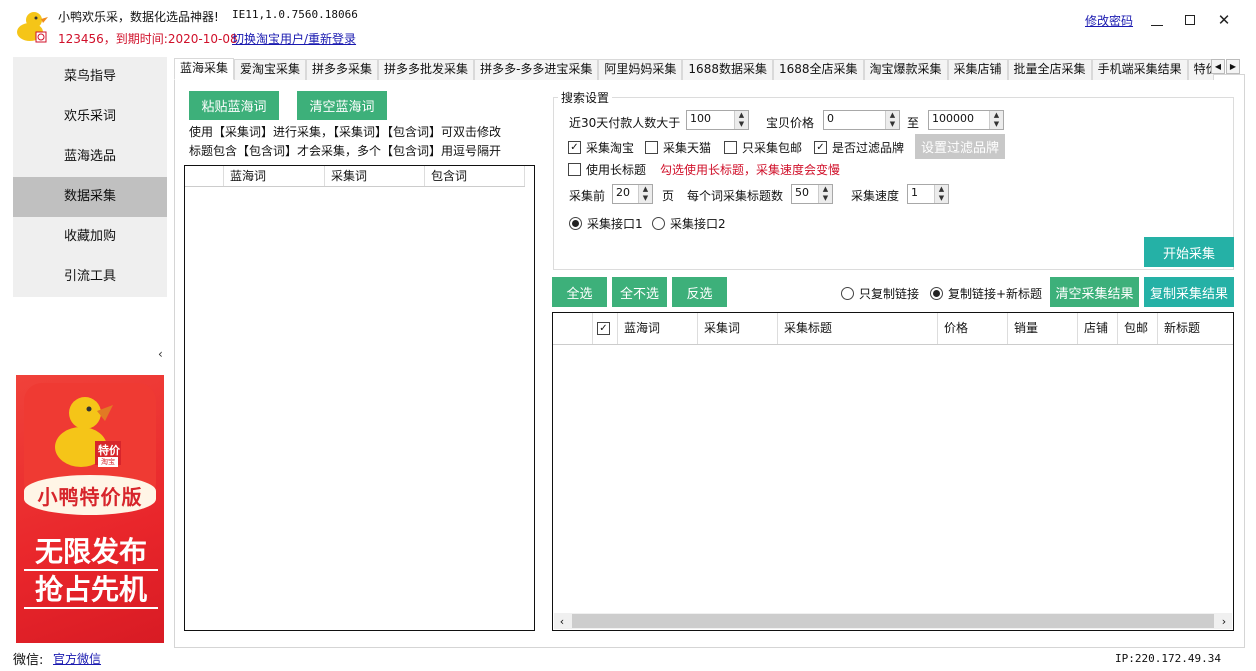  I want to click on collect-tmall-checkbox: 采集天猫, so click(678, 147).